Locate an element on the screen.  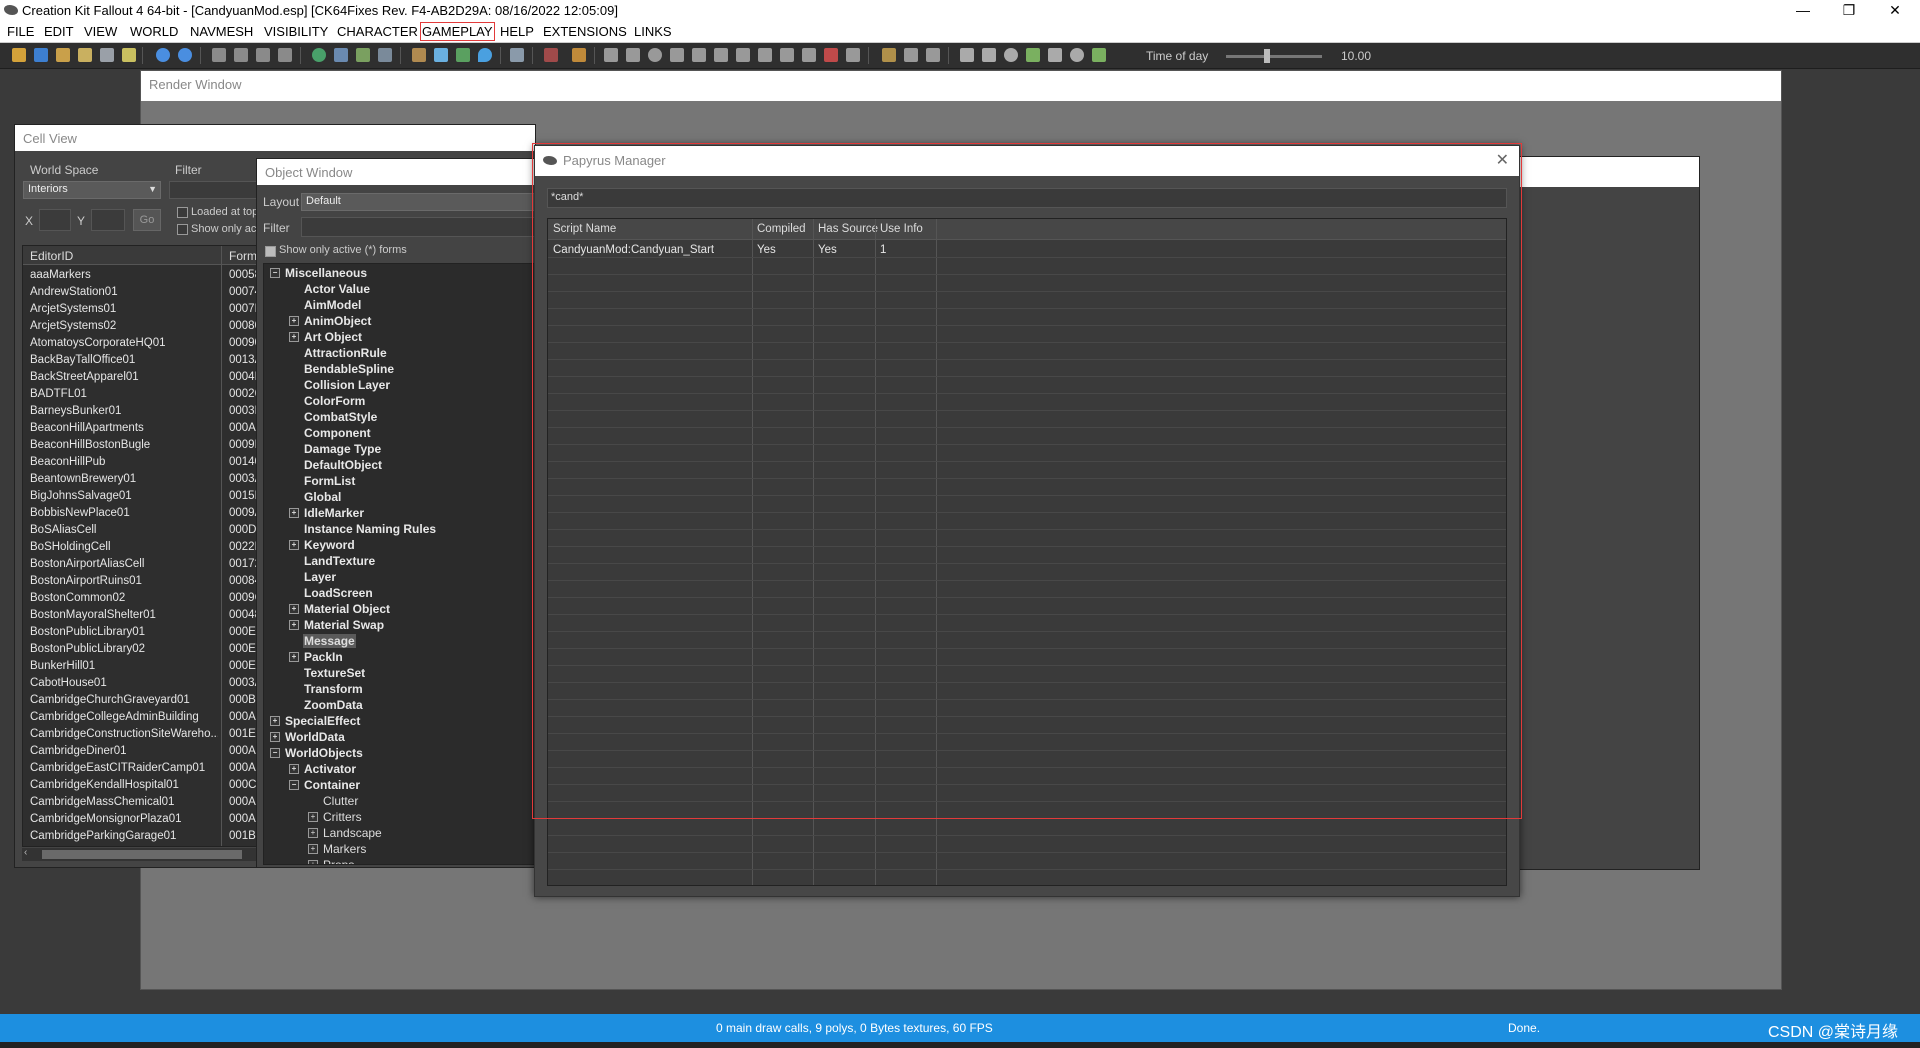
background-window is located at coordinates (1600, 513).